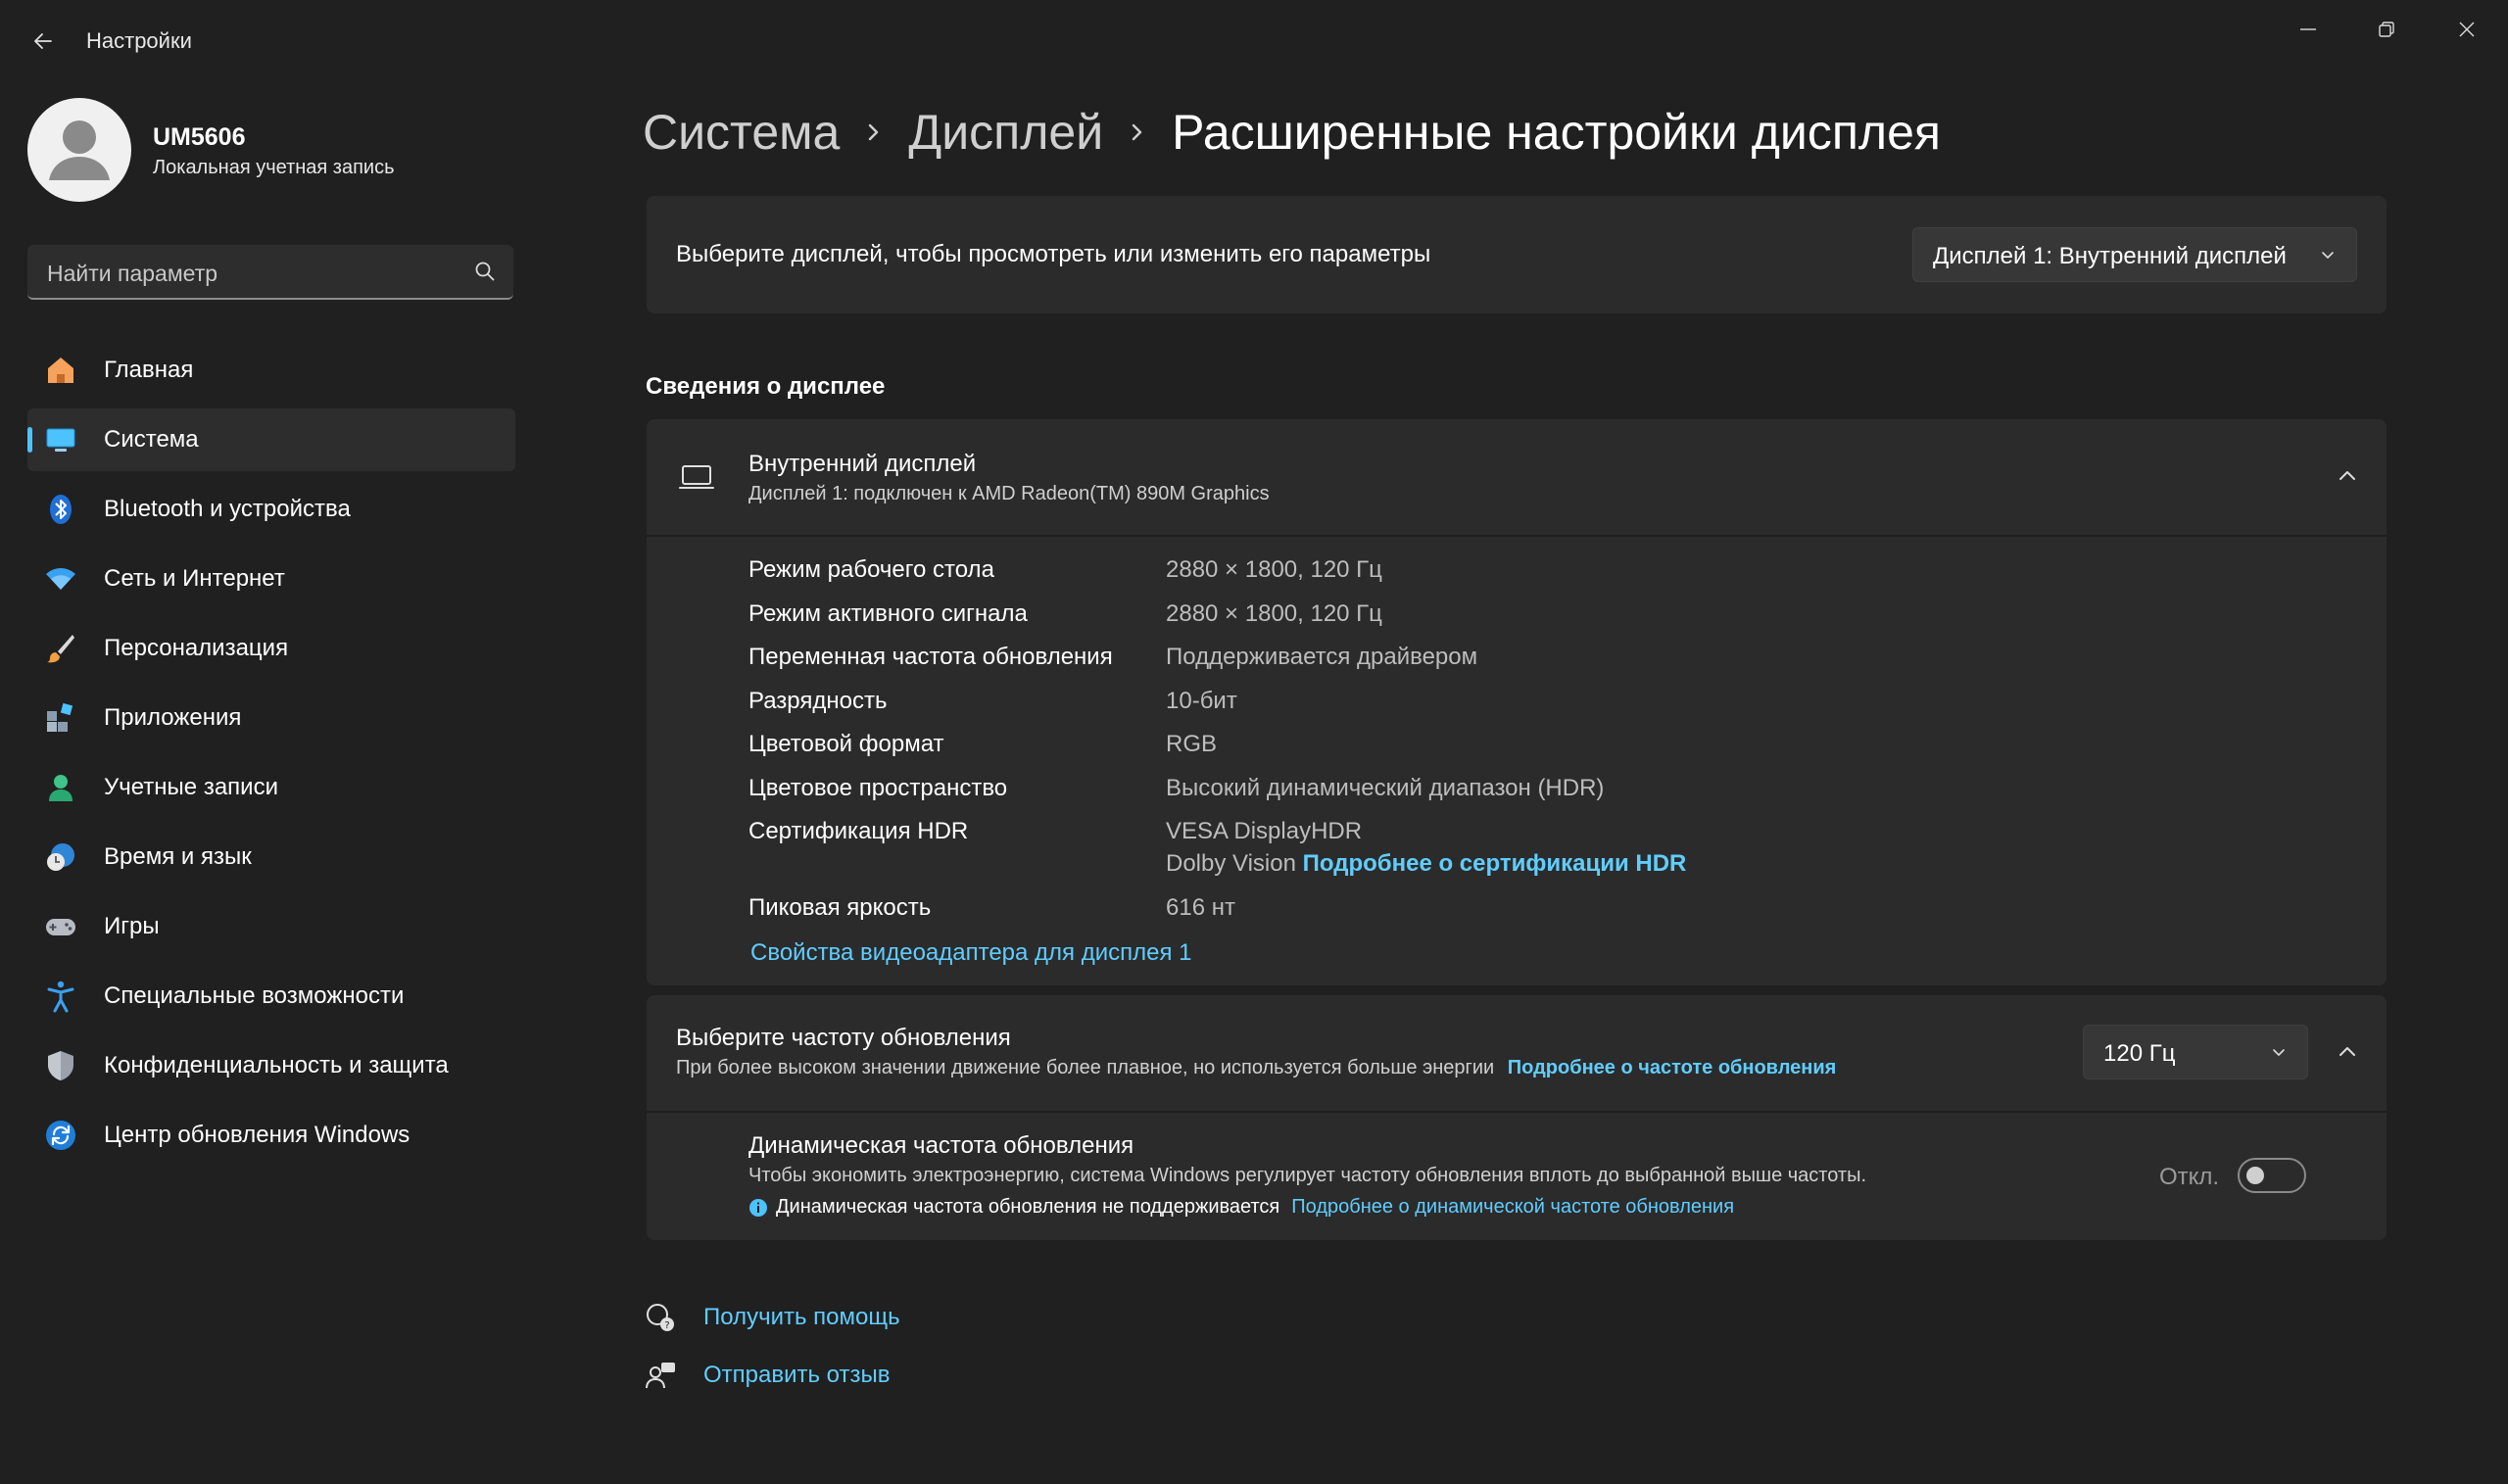 The image size is (2508, 1484). Describe the element at coordinates (1200, 907) in the screenshot. I see `prop-value: 616 нт` at that location.